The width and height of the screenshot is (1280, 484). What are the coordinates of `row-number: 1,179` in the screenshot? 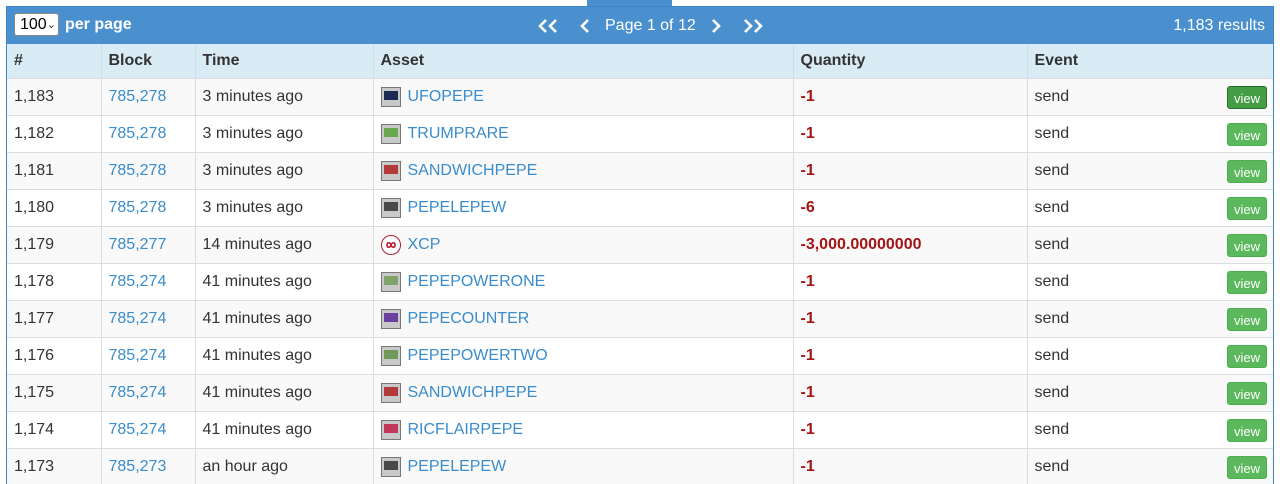 It's located at (54, 245).